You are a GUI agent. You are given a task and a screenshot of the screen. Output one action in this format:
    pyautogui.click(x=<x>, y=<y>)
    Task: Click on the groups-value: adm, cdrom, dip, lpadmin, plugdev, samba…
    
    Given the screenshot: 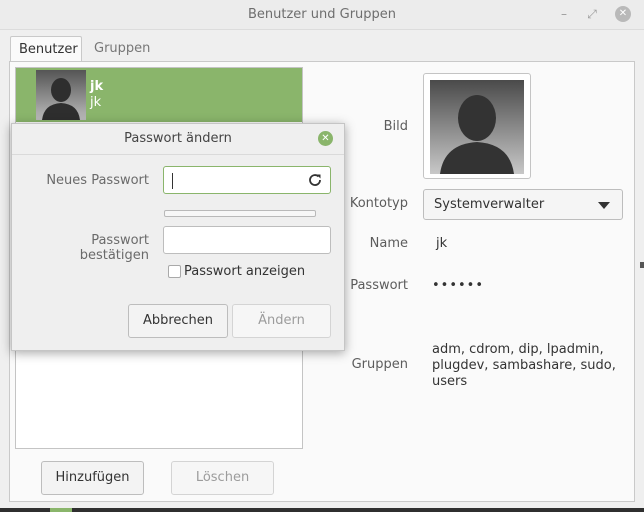 What is the action you would take?
    pyautogui.click(x=527, y=366)
    